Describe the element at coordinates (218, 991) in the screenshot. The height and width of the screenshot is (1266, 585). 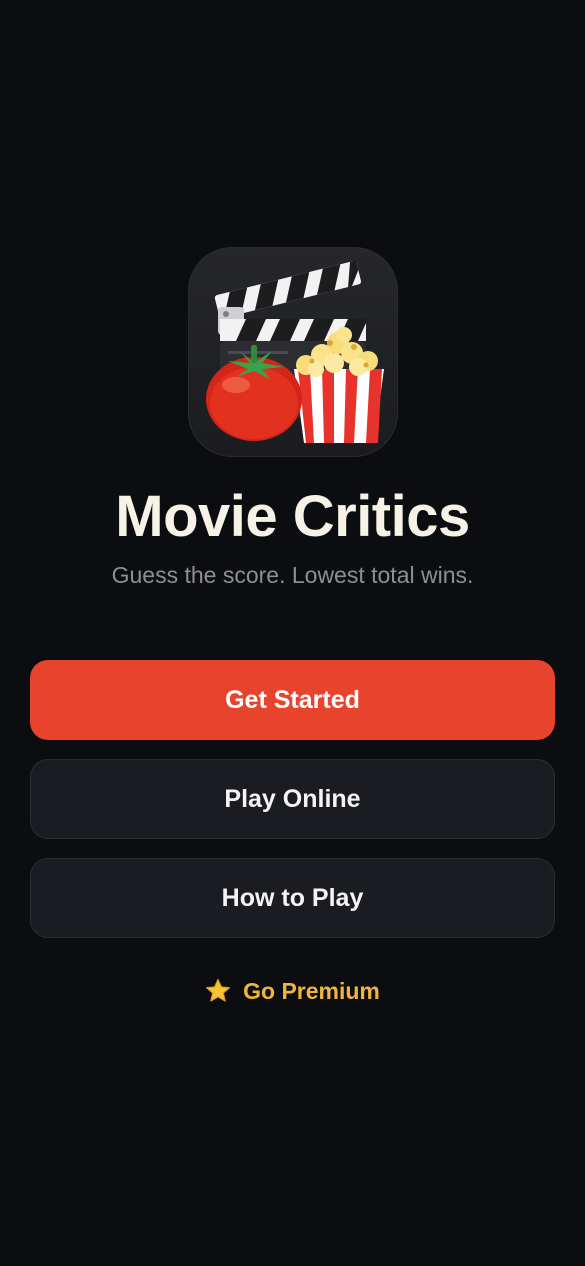
I see `star-icon` at that location.